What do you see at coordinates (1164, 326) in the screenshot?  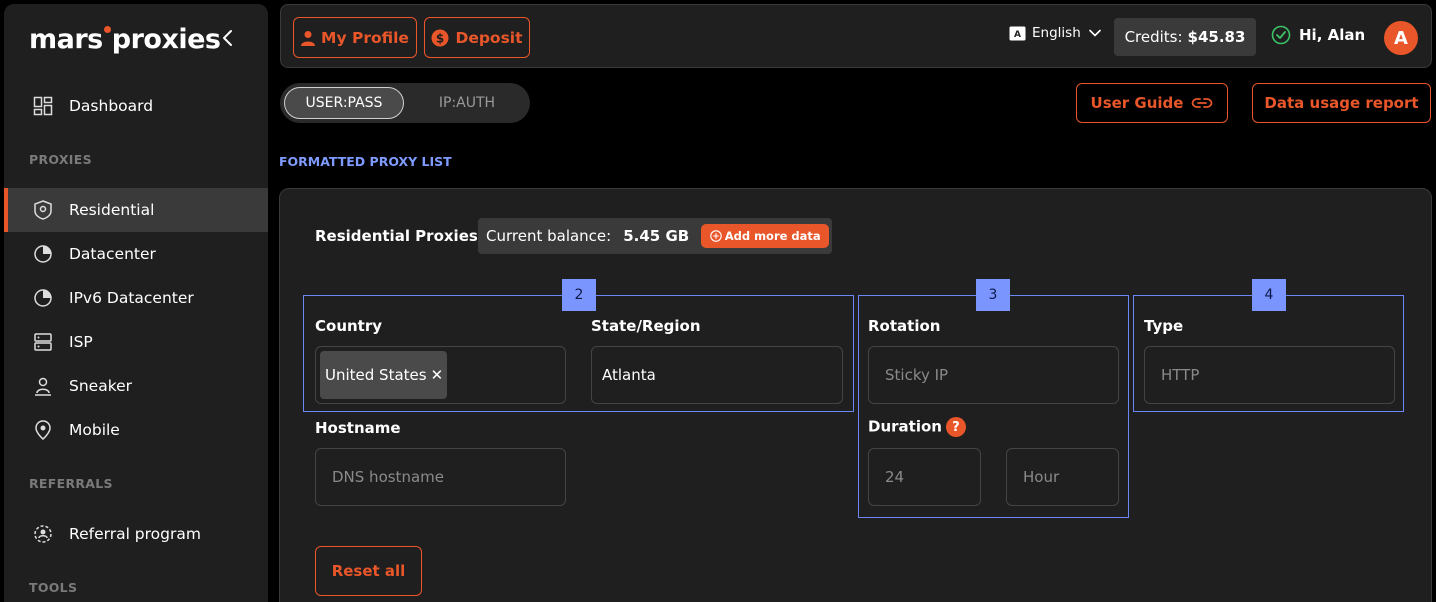 I see `type-label: Type` at bounding box center [1164, 326].